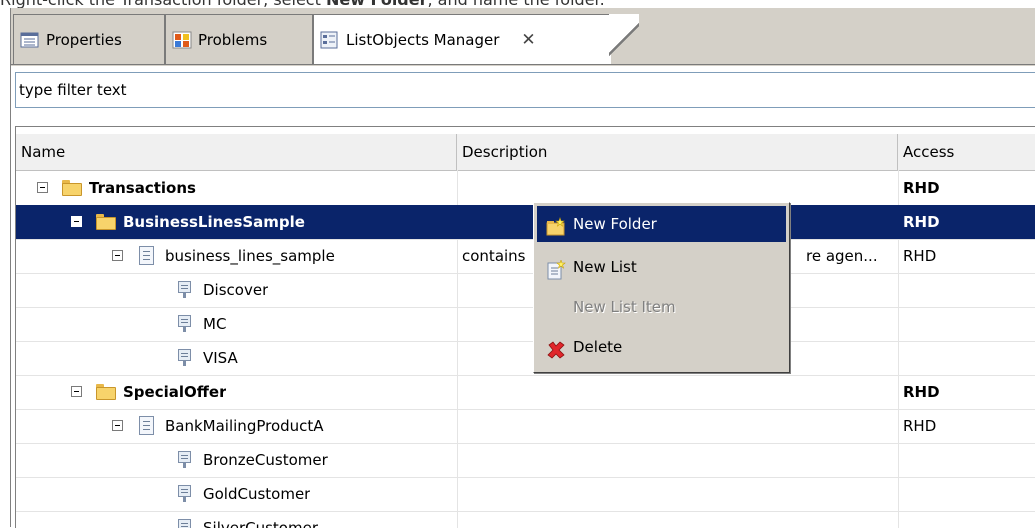 The height and width of the screenshot is (528, 1035). Describe the element at coordinates (624, 307) in the screenshot. I see `menu-item-label: New List Item` at that location.